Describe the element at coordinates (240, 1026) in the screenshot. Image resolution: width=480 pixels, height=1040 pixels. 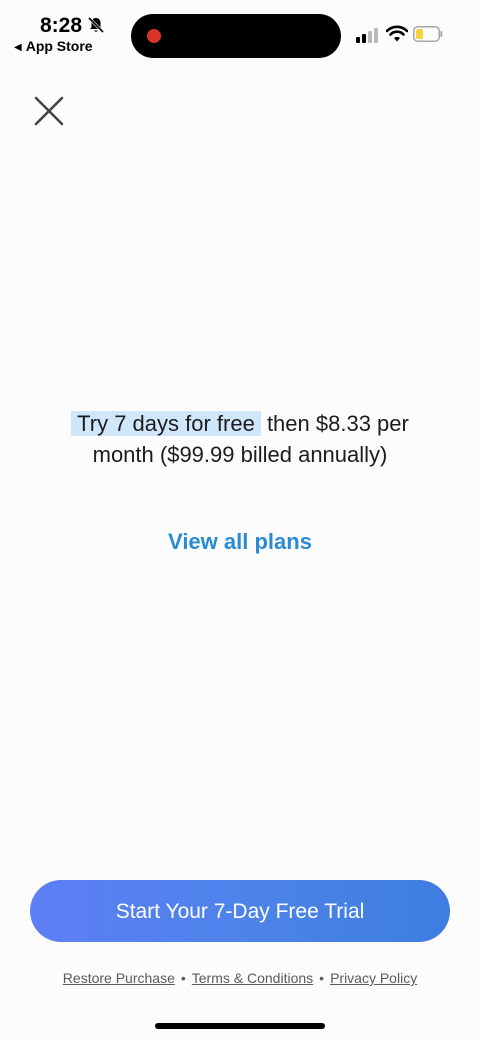
I see `home-indicator` at that location.